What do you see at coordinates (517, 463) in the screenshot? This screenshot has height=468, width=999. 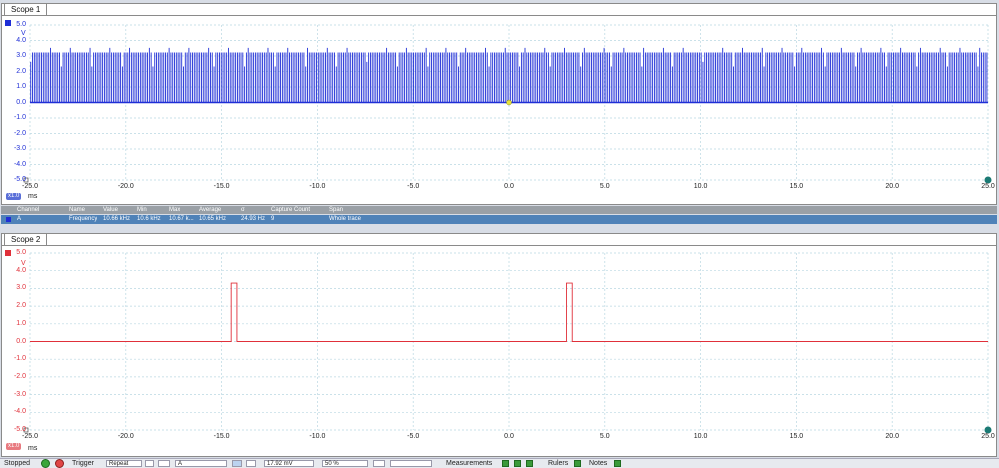 I see `edit-measurement-button` at bounding box center [517, 463].